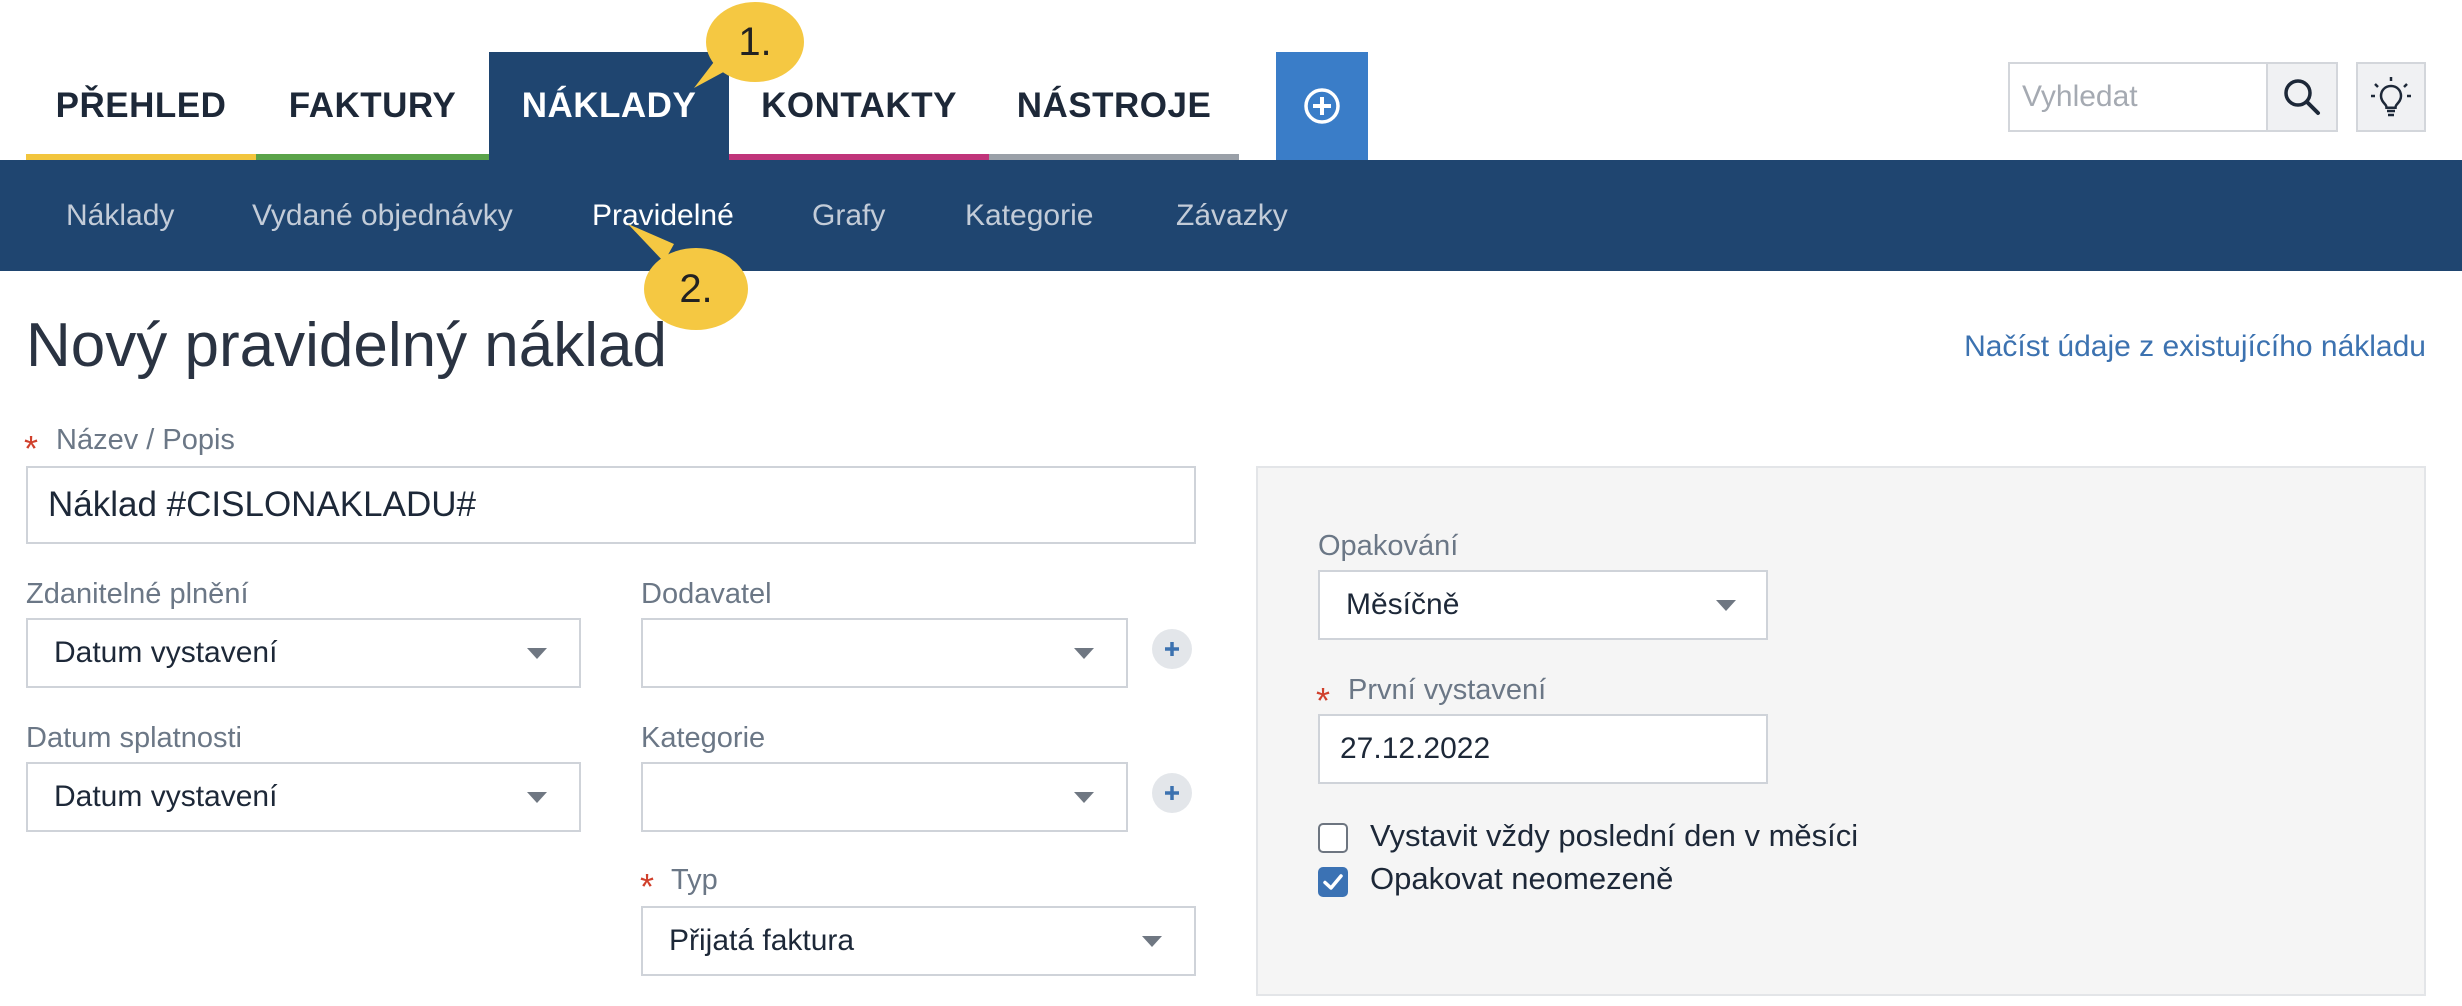 The width and height of the screenshot is (2462, 1006). I want to click on add-new-button, so click(1322, 106).